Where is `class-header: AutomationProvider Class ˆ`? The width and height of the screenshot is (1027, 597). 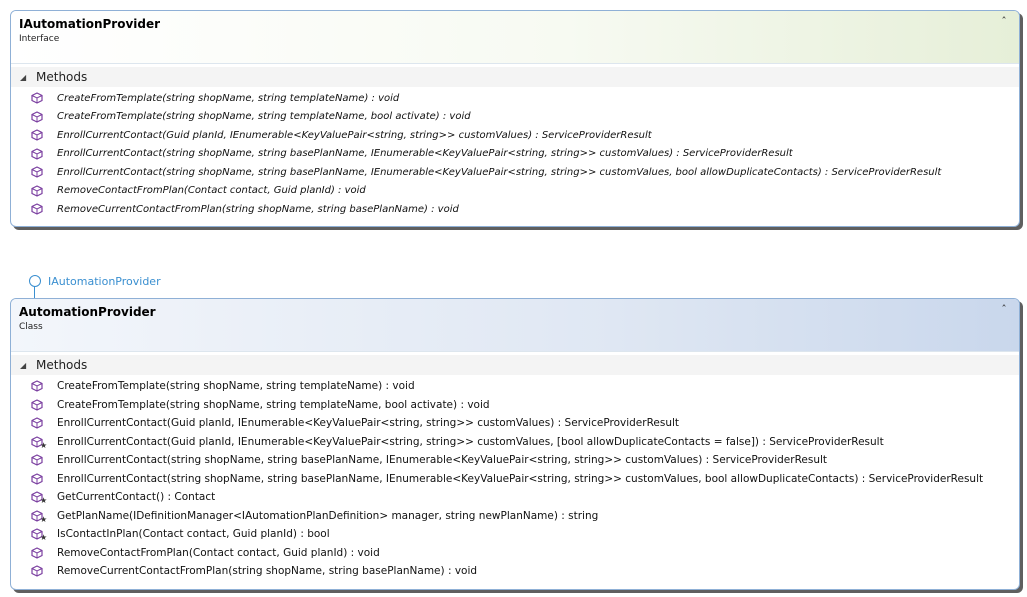 class-header: AutomationProvider Class ˆ is located at coordinates (515, 325).